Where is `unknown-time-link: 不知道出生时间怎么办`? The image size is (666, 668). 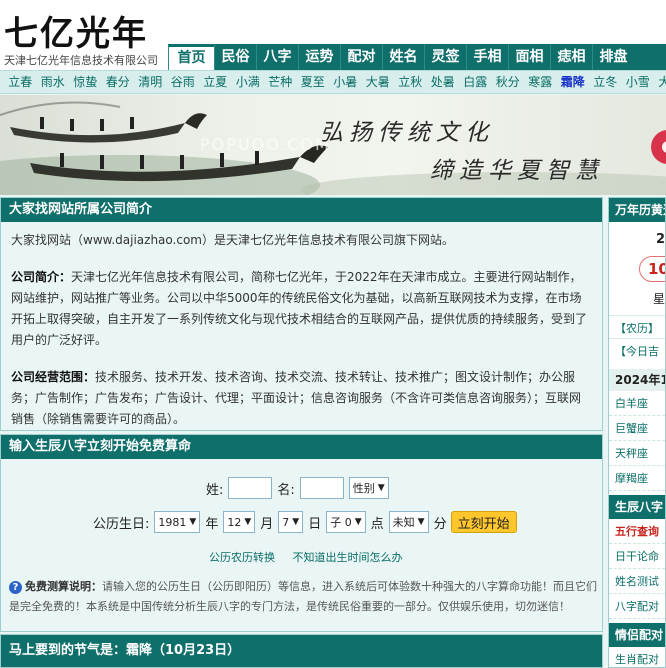
unknown-time-link: 不知道出生时间怎么办 is located at coordinates (348, 557).